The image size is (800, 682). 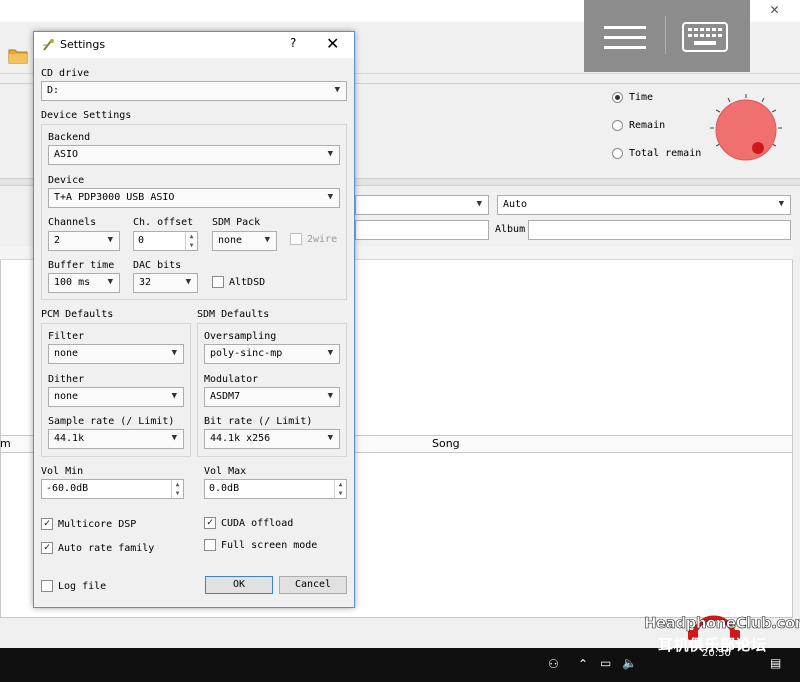 What do you see at coordinates (53, 90) in the screenshot?
I see `combo-value: D:` at bounding box center [53, 90].